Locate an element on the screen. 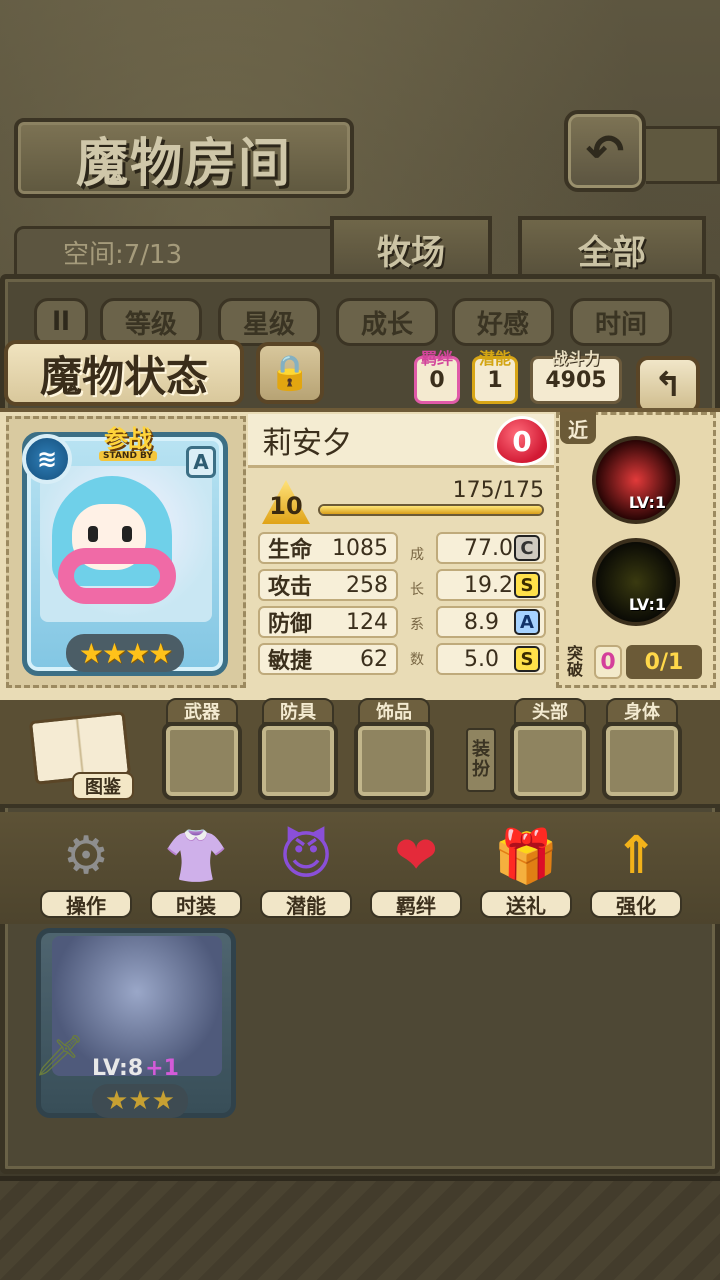 The height and width of the screenshot is (1280, 720). sort-growth-label: 成长 is located at coordinates (386, 324).